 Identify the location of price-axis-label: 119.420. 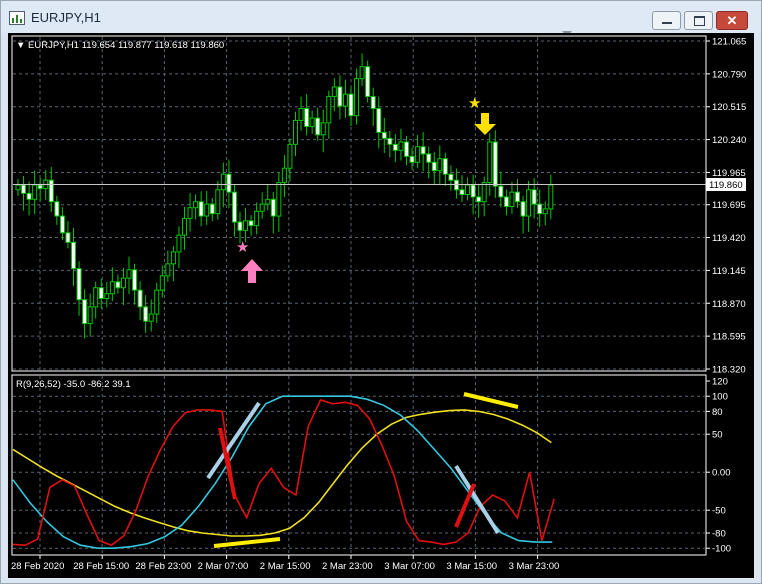
(729, 238).